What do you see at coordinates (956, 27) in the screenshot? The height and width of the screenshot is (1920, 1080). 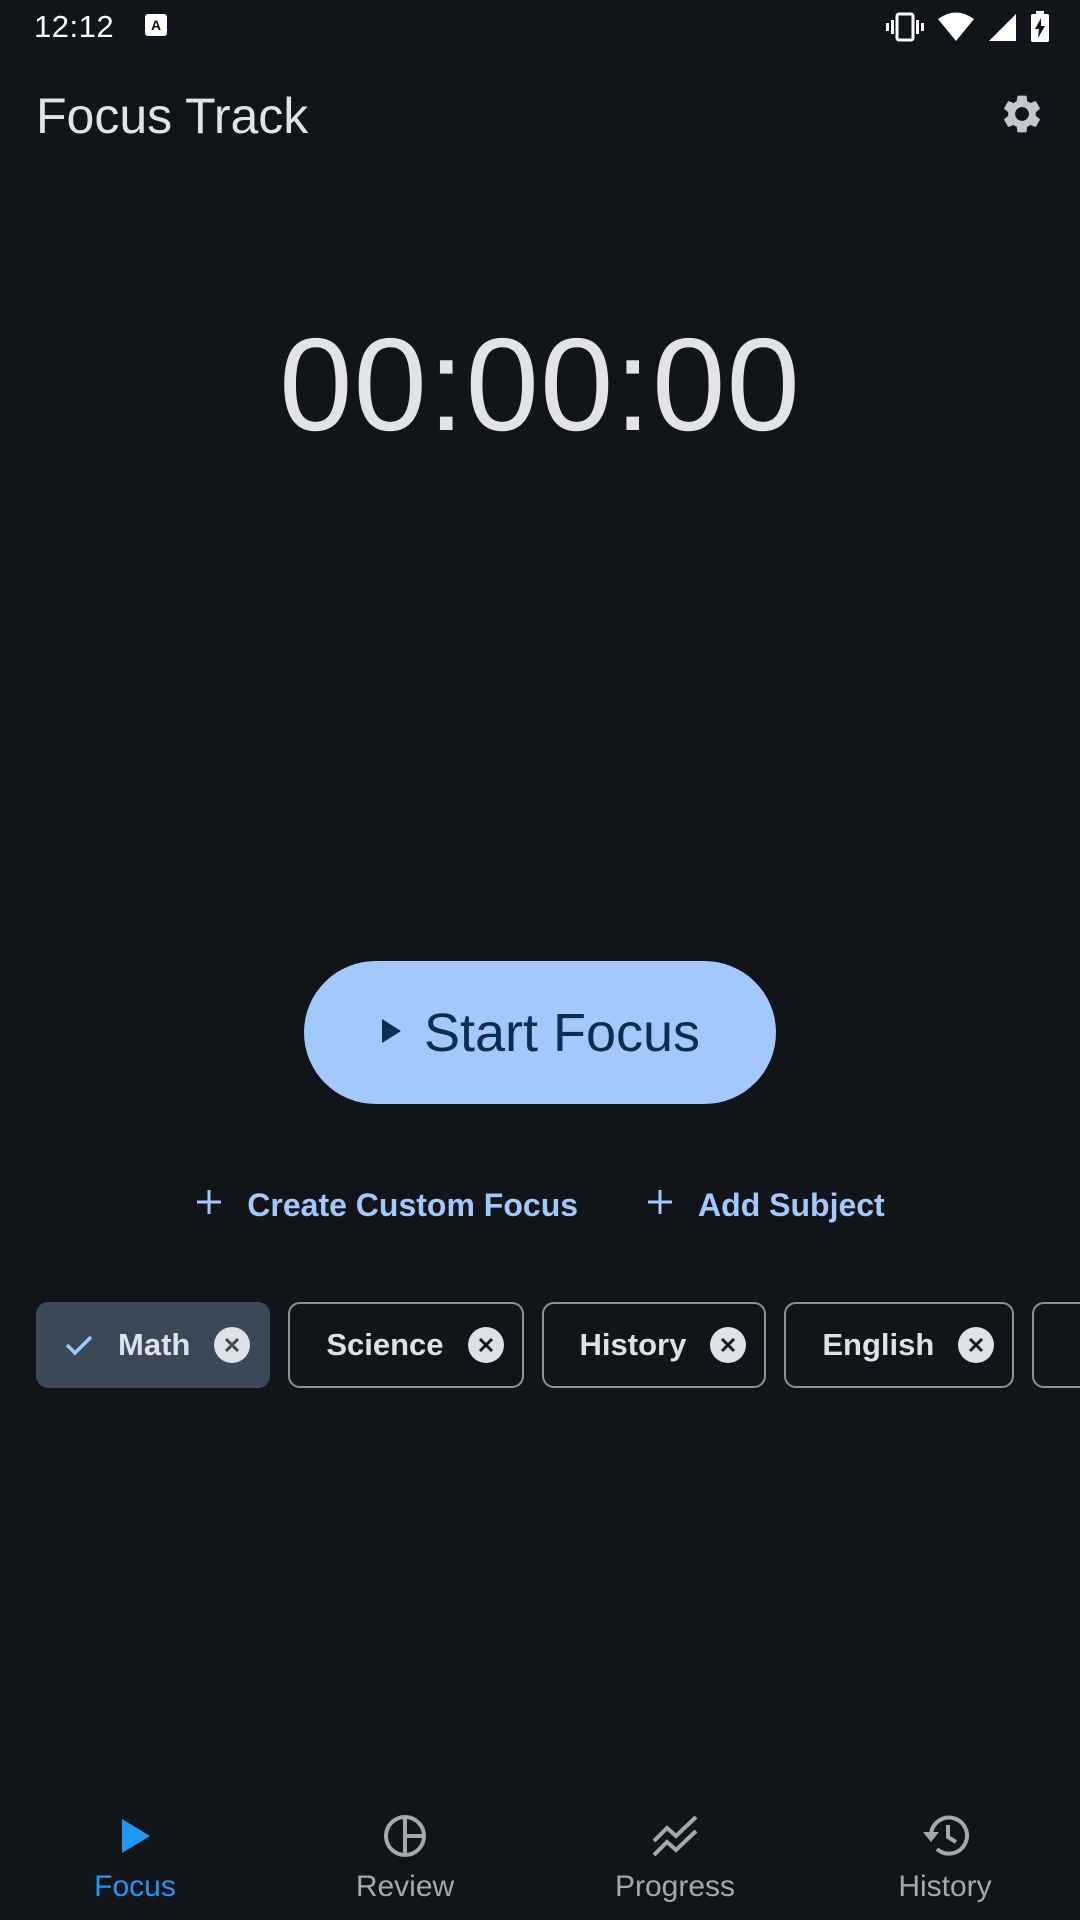 I see `wifi-icon` at bounding box center [956, 27].